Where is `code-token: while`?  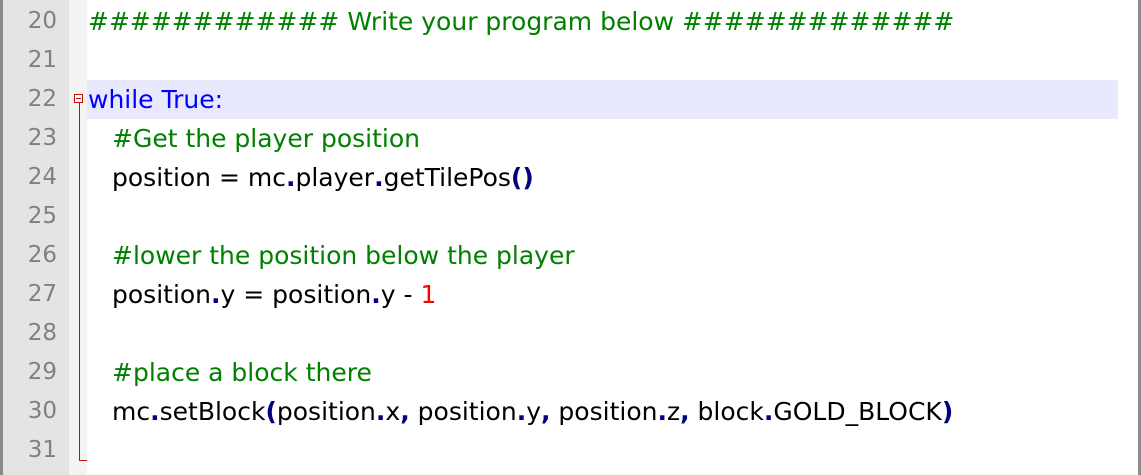
code-token: while is located at coordinates (121, 99).